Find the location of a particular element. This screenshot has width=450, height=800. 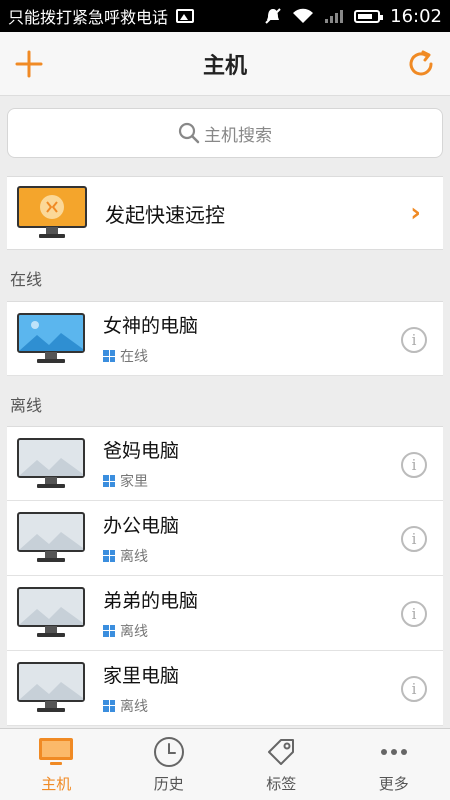

tab-label: 历史 is located at coordinates (168, 784).